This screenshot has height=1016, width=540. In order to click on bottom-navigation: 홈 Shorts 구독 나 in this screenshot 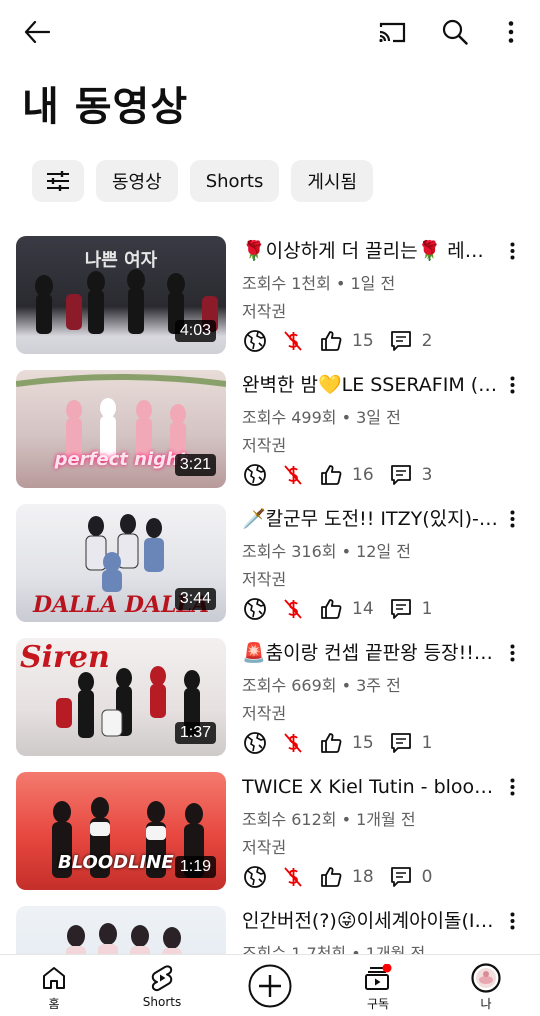, I will do `click(270, 985)`.